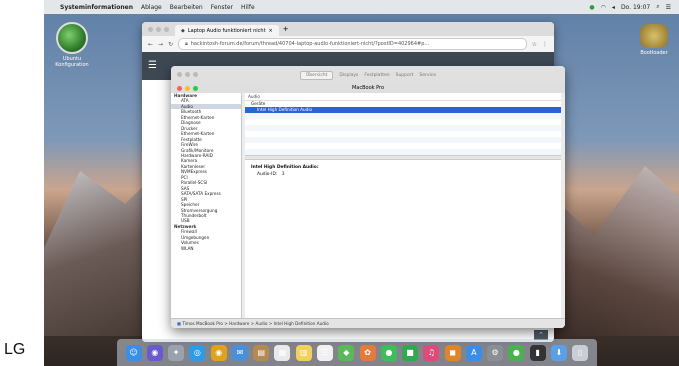  I want to click on tab-title: Laptop Audio funktioniert nicht, so click(226, 30).